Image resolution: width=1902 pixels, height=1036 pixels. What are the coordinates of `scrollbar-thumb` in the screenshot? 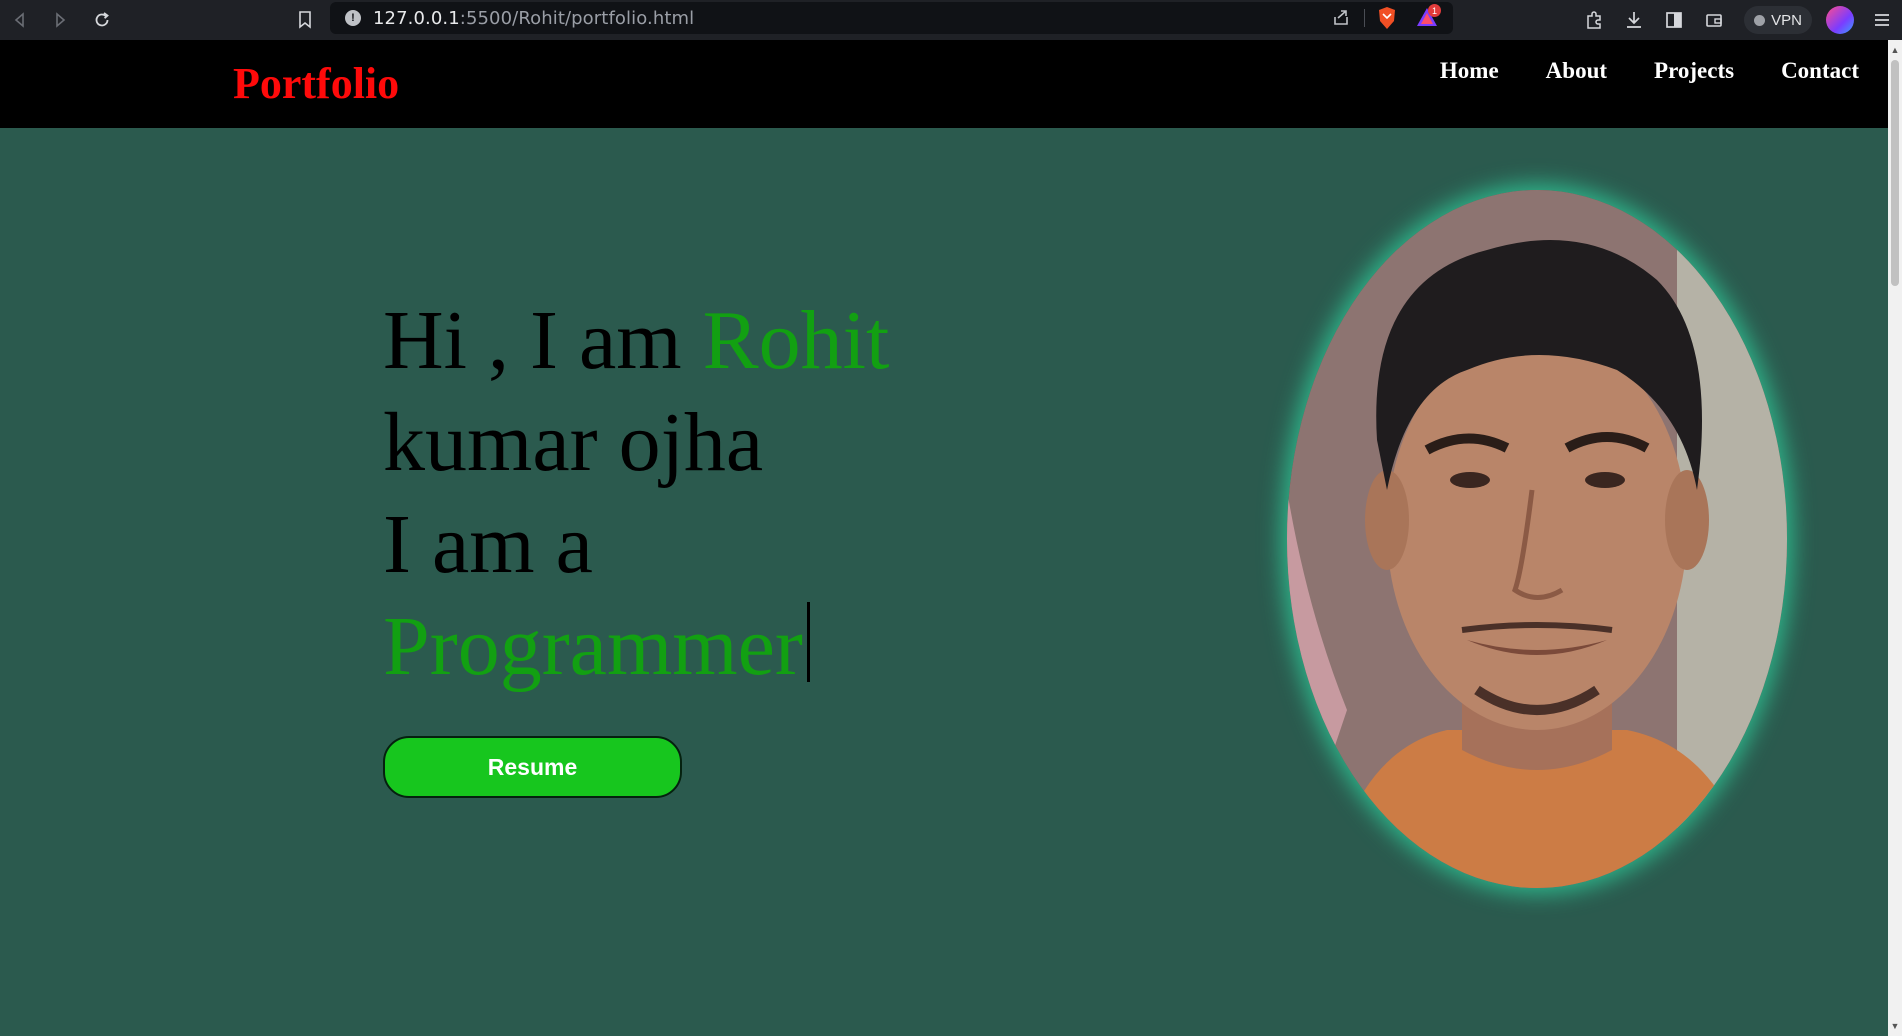 It's located at (1895, 173).